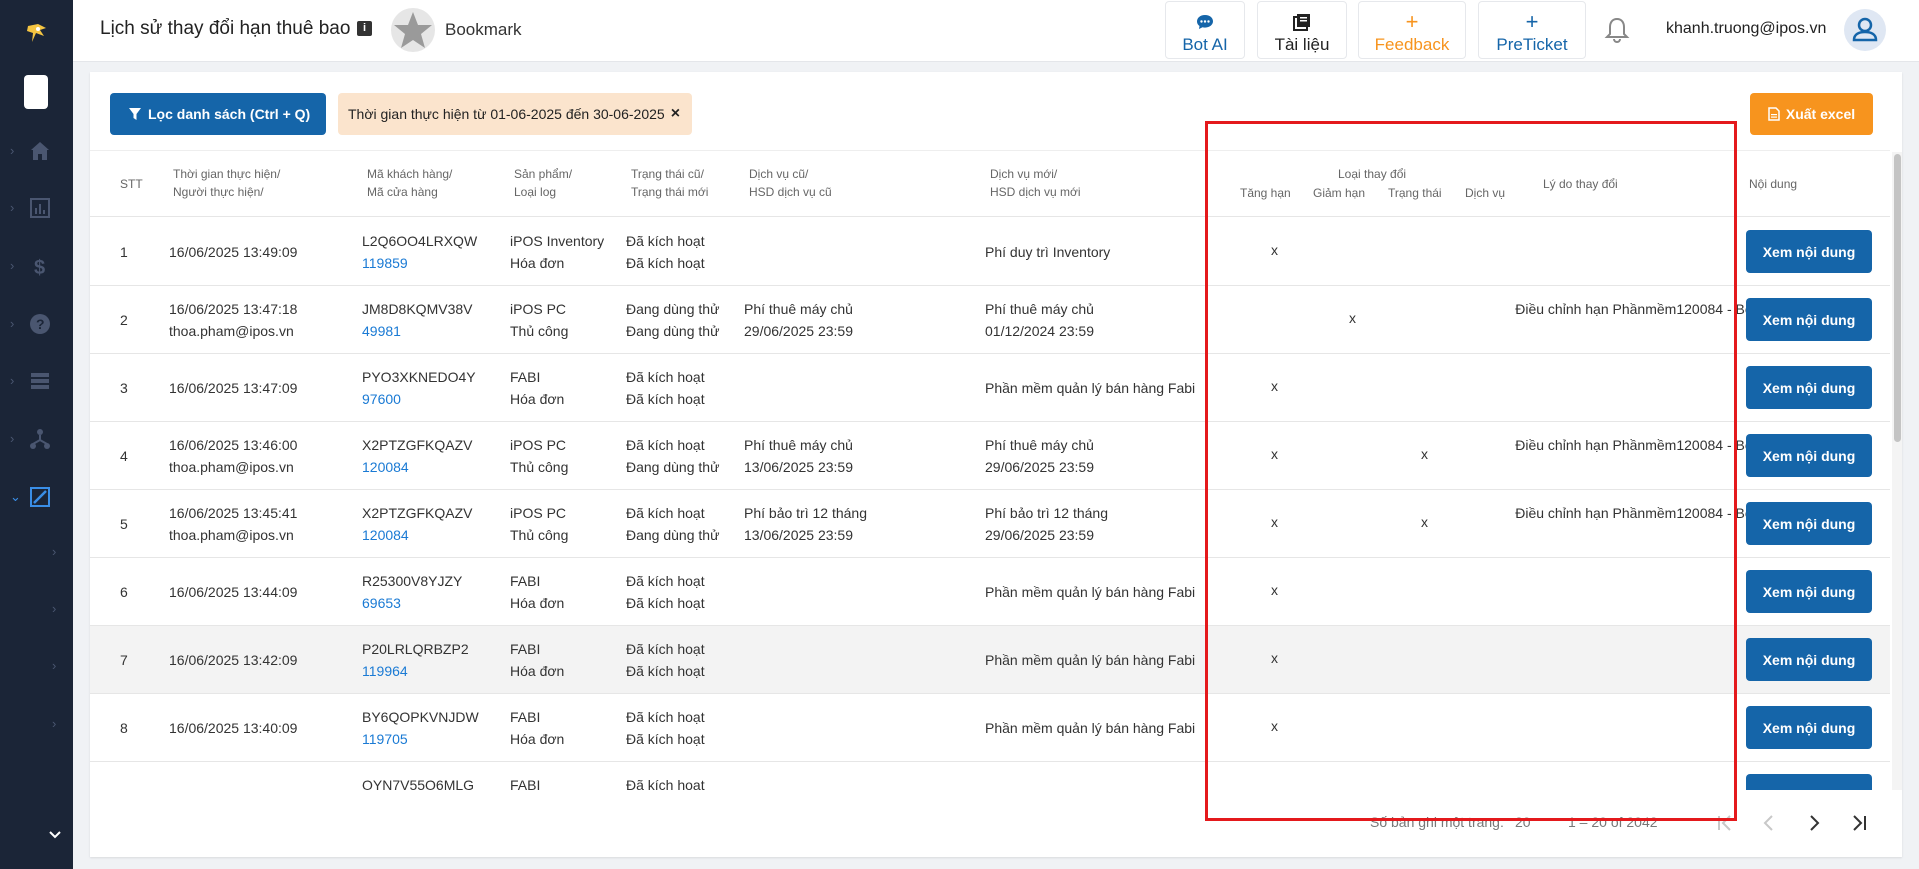  Describe the element at coordinates (412, 603) in the screenshot. I see `cell-store-value: 69653` at that location.